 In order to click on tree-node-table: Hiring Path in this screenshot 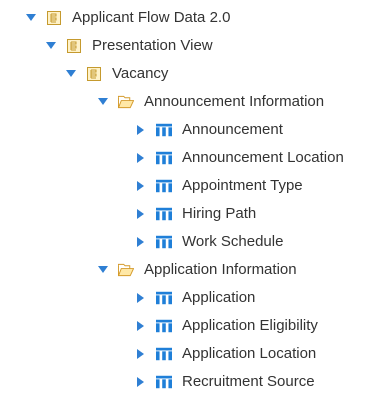, I will do `click(195, 214)`.